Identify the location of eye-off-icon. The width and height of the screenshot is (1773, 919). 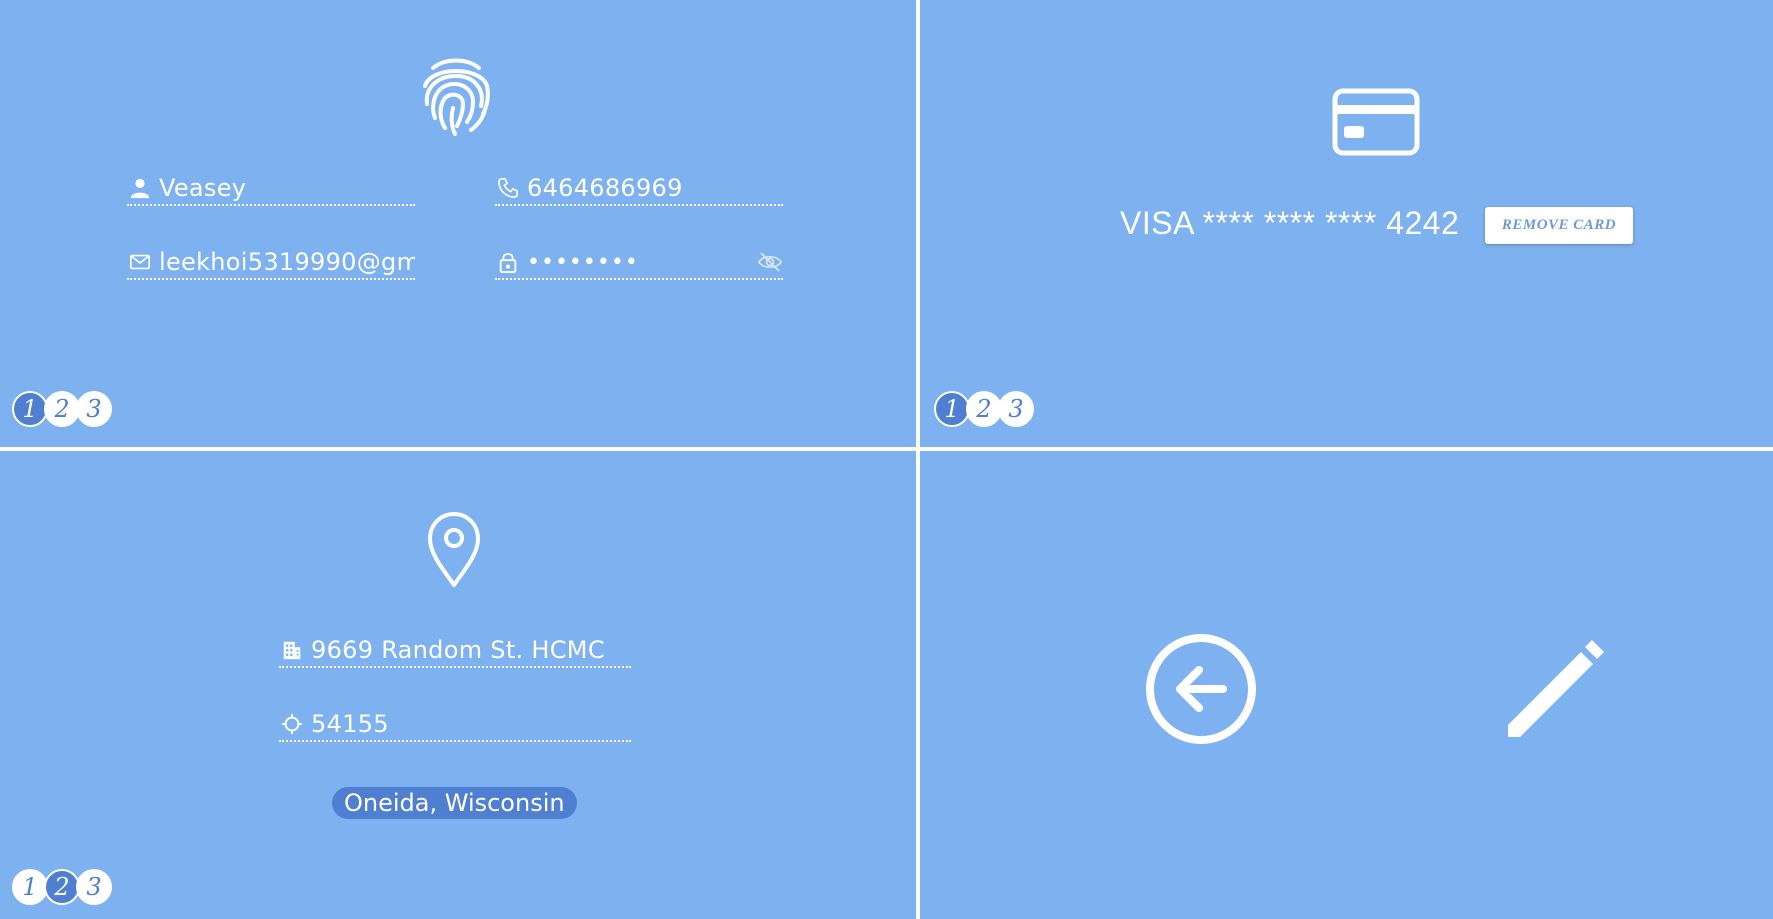
(770, 262).